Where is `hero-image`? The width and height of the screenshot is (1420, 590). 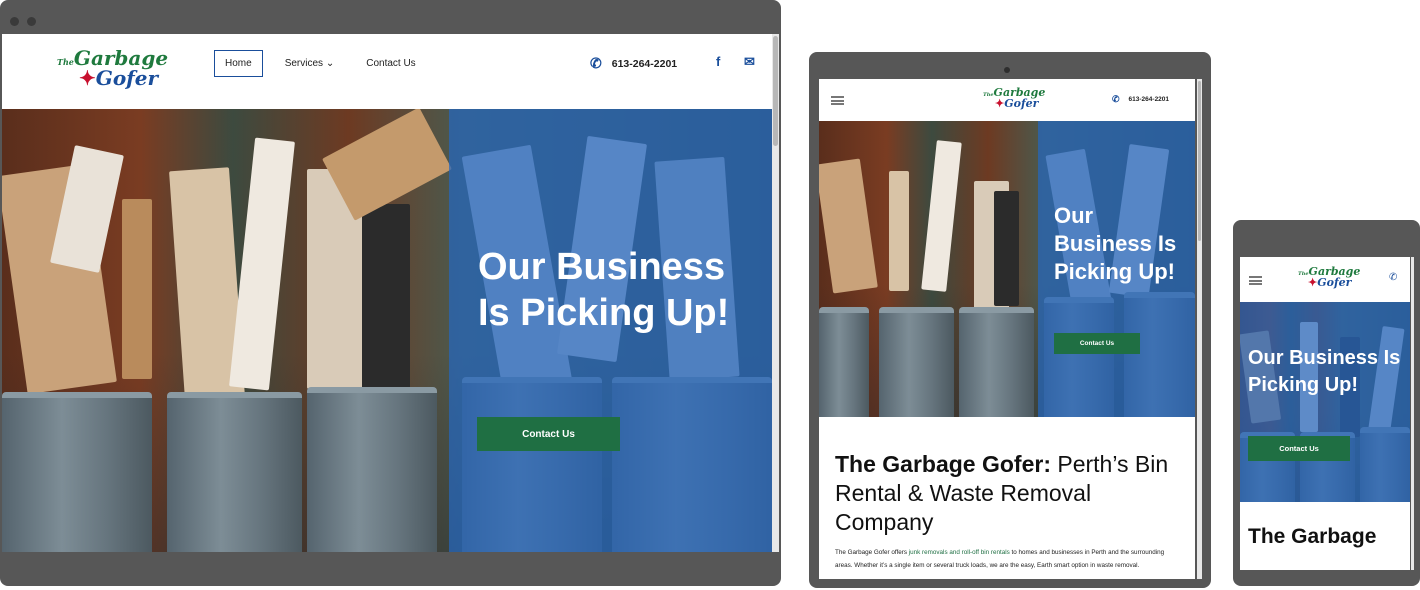 hero-image is located at coordinates (1325, 402).